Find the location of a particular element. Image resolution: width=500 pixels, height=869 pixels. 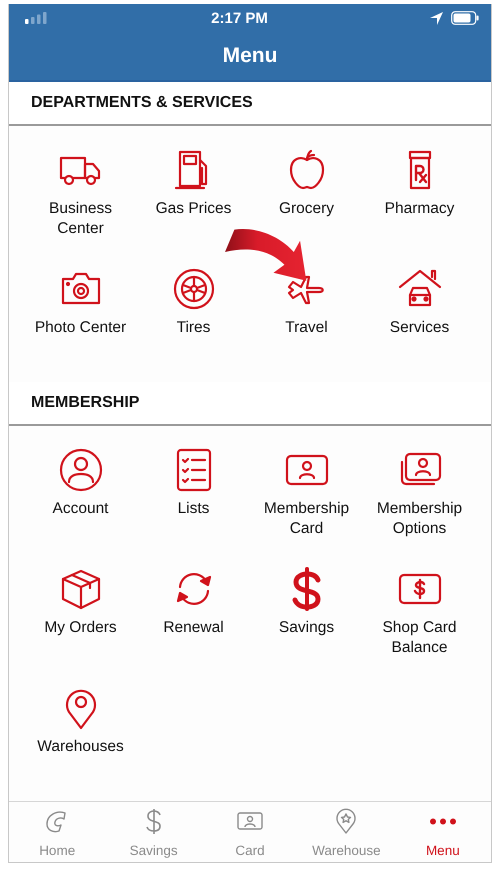

menu-item-label: Grocery is located at coordinates (306, 208).